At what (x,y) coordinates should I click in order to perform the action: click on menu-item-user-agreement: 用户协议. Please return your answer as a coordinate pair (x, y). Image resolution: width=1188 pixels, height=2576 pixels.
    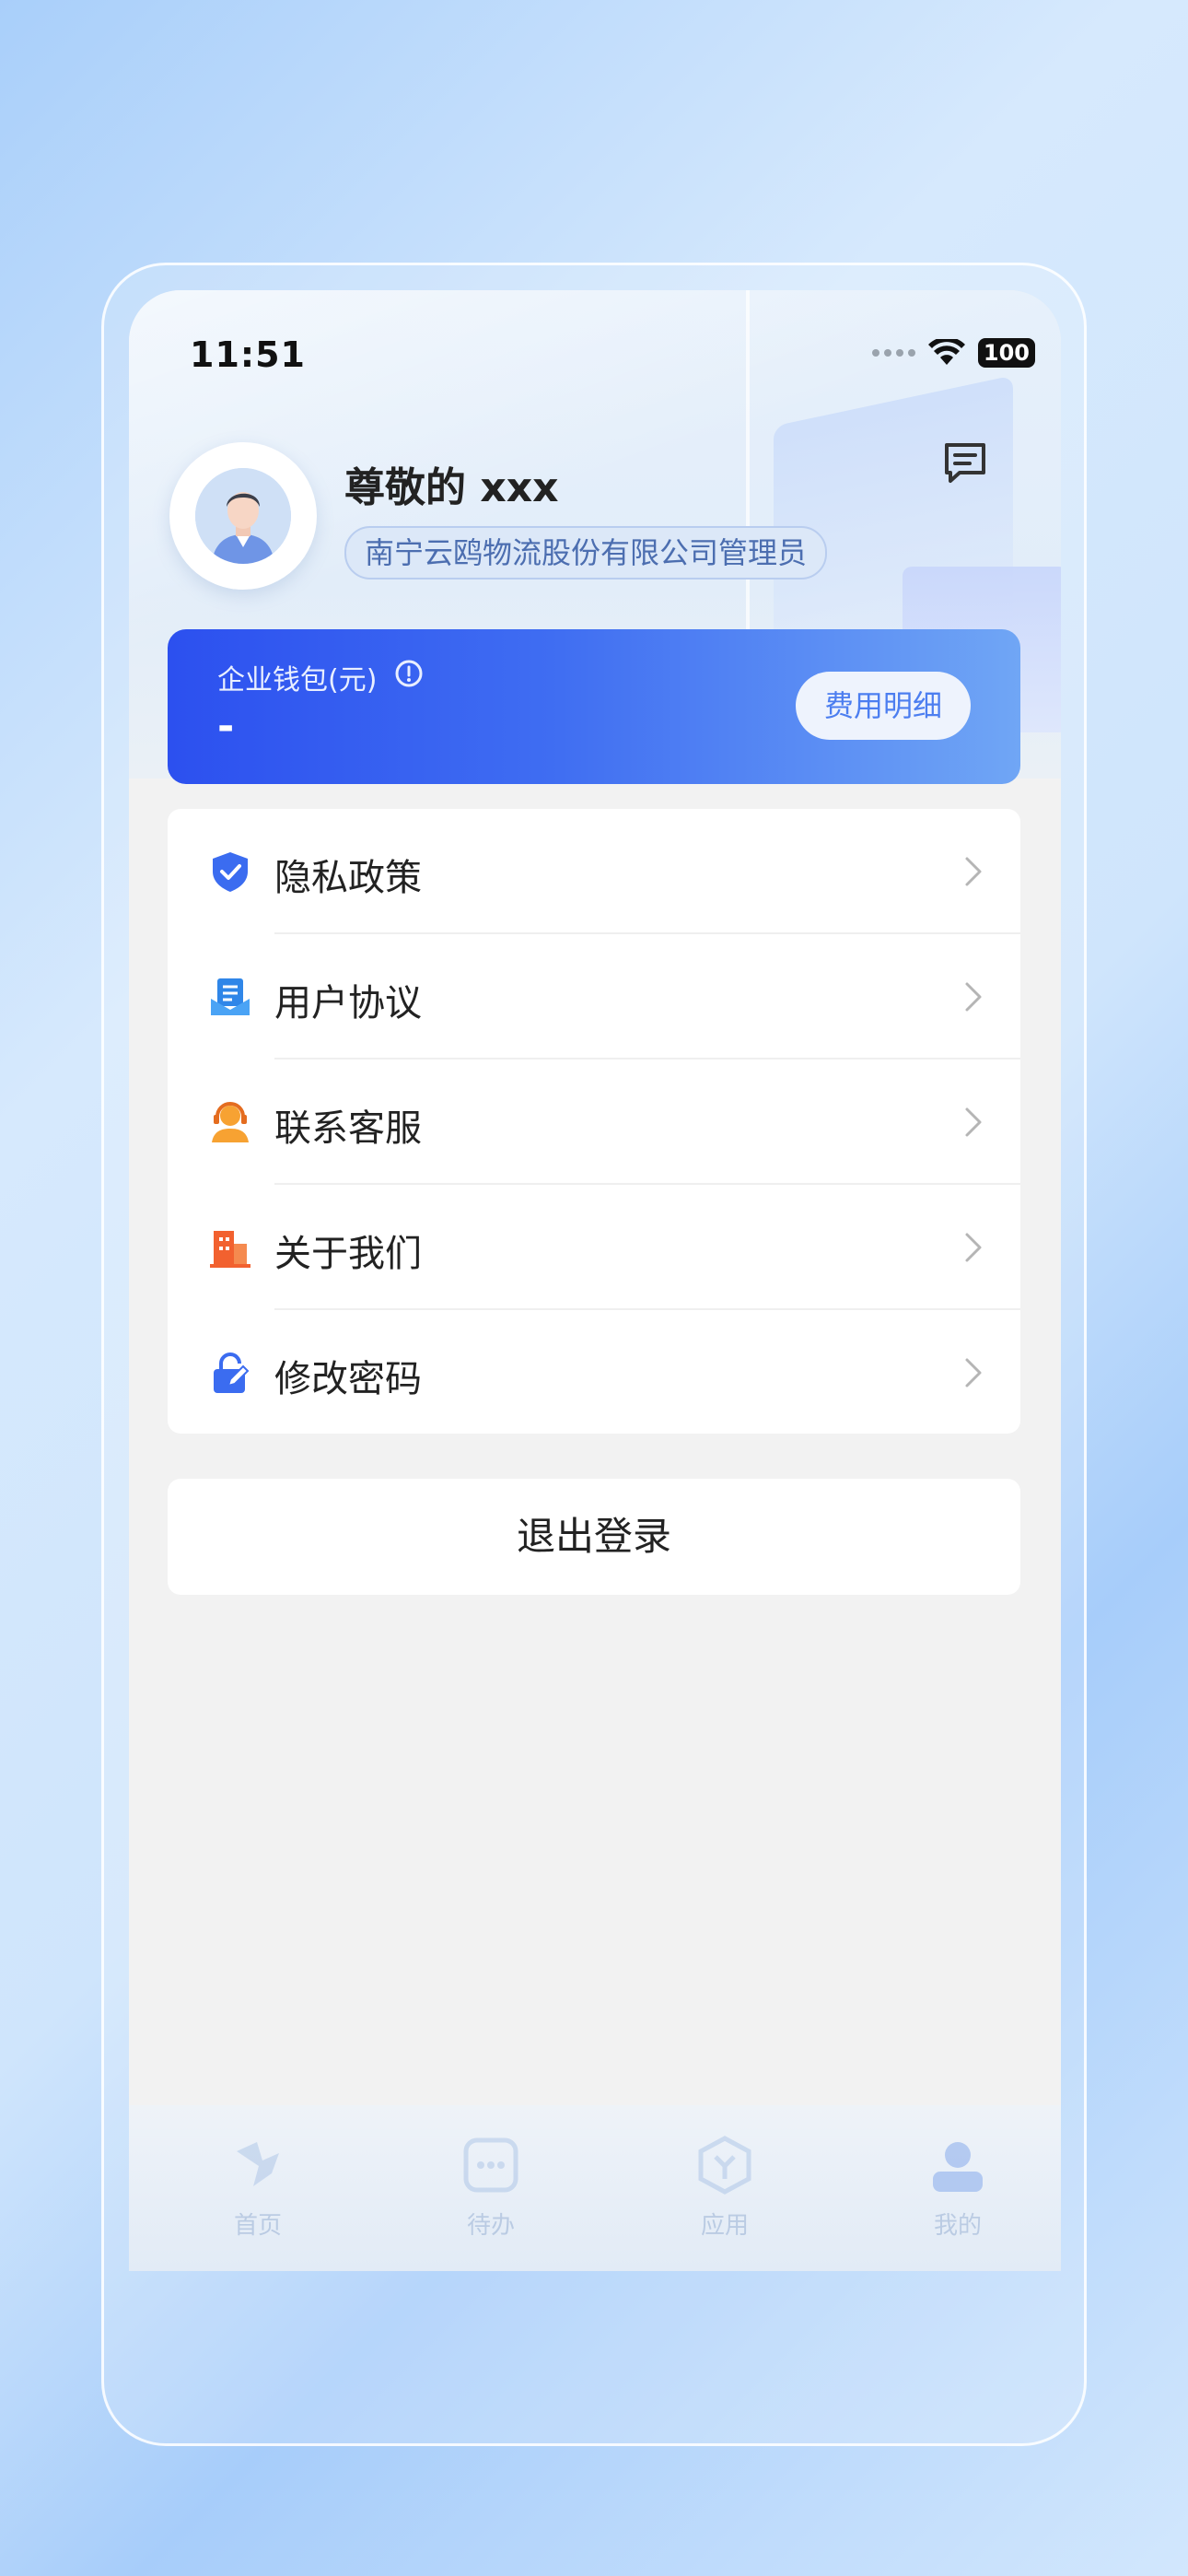
    Looking at the image, I should click on (594, 997).